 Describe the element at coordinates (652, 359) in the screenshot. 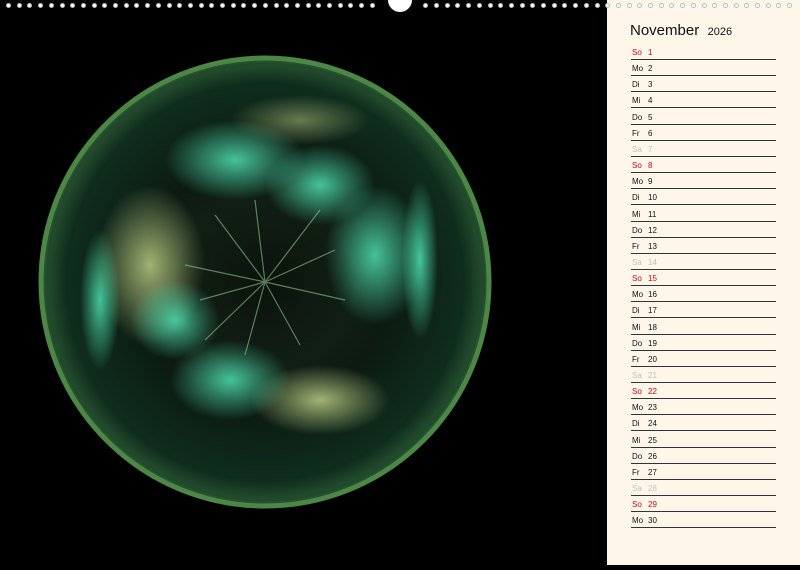

I see `day-number: 20` at that location.